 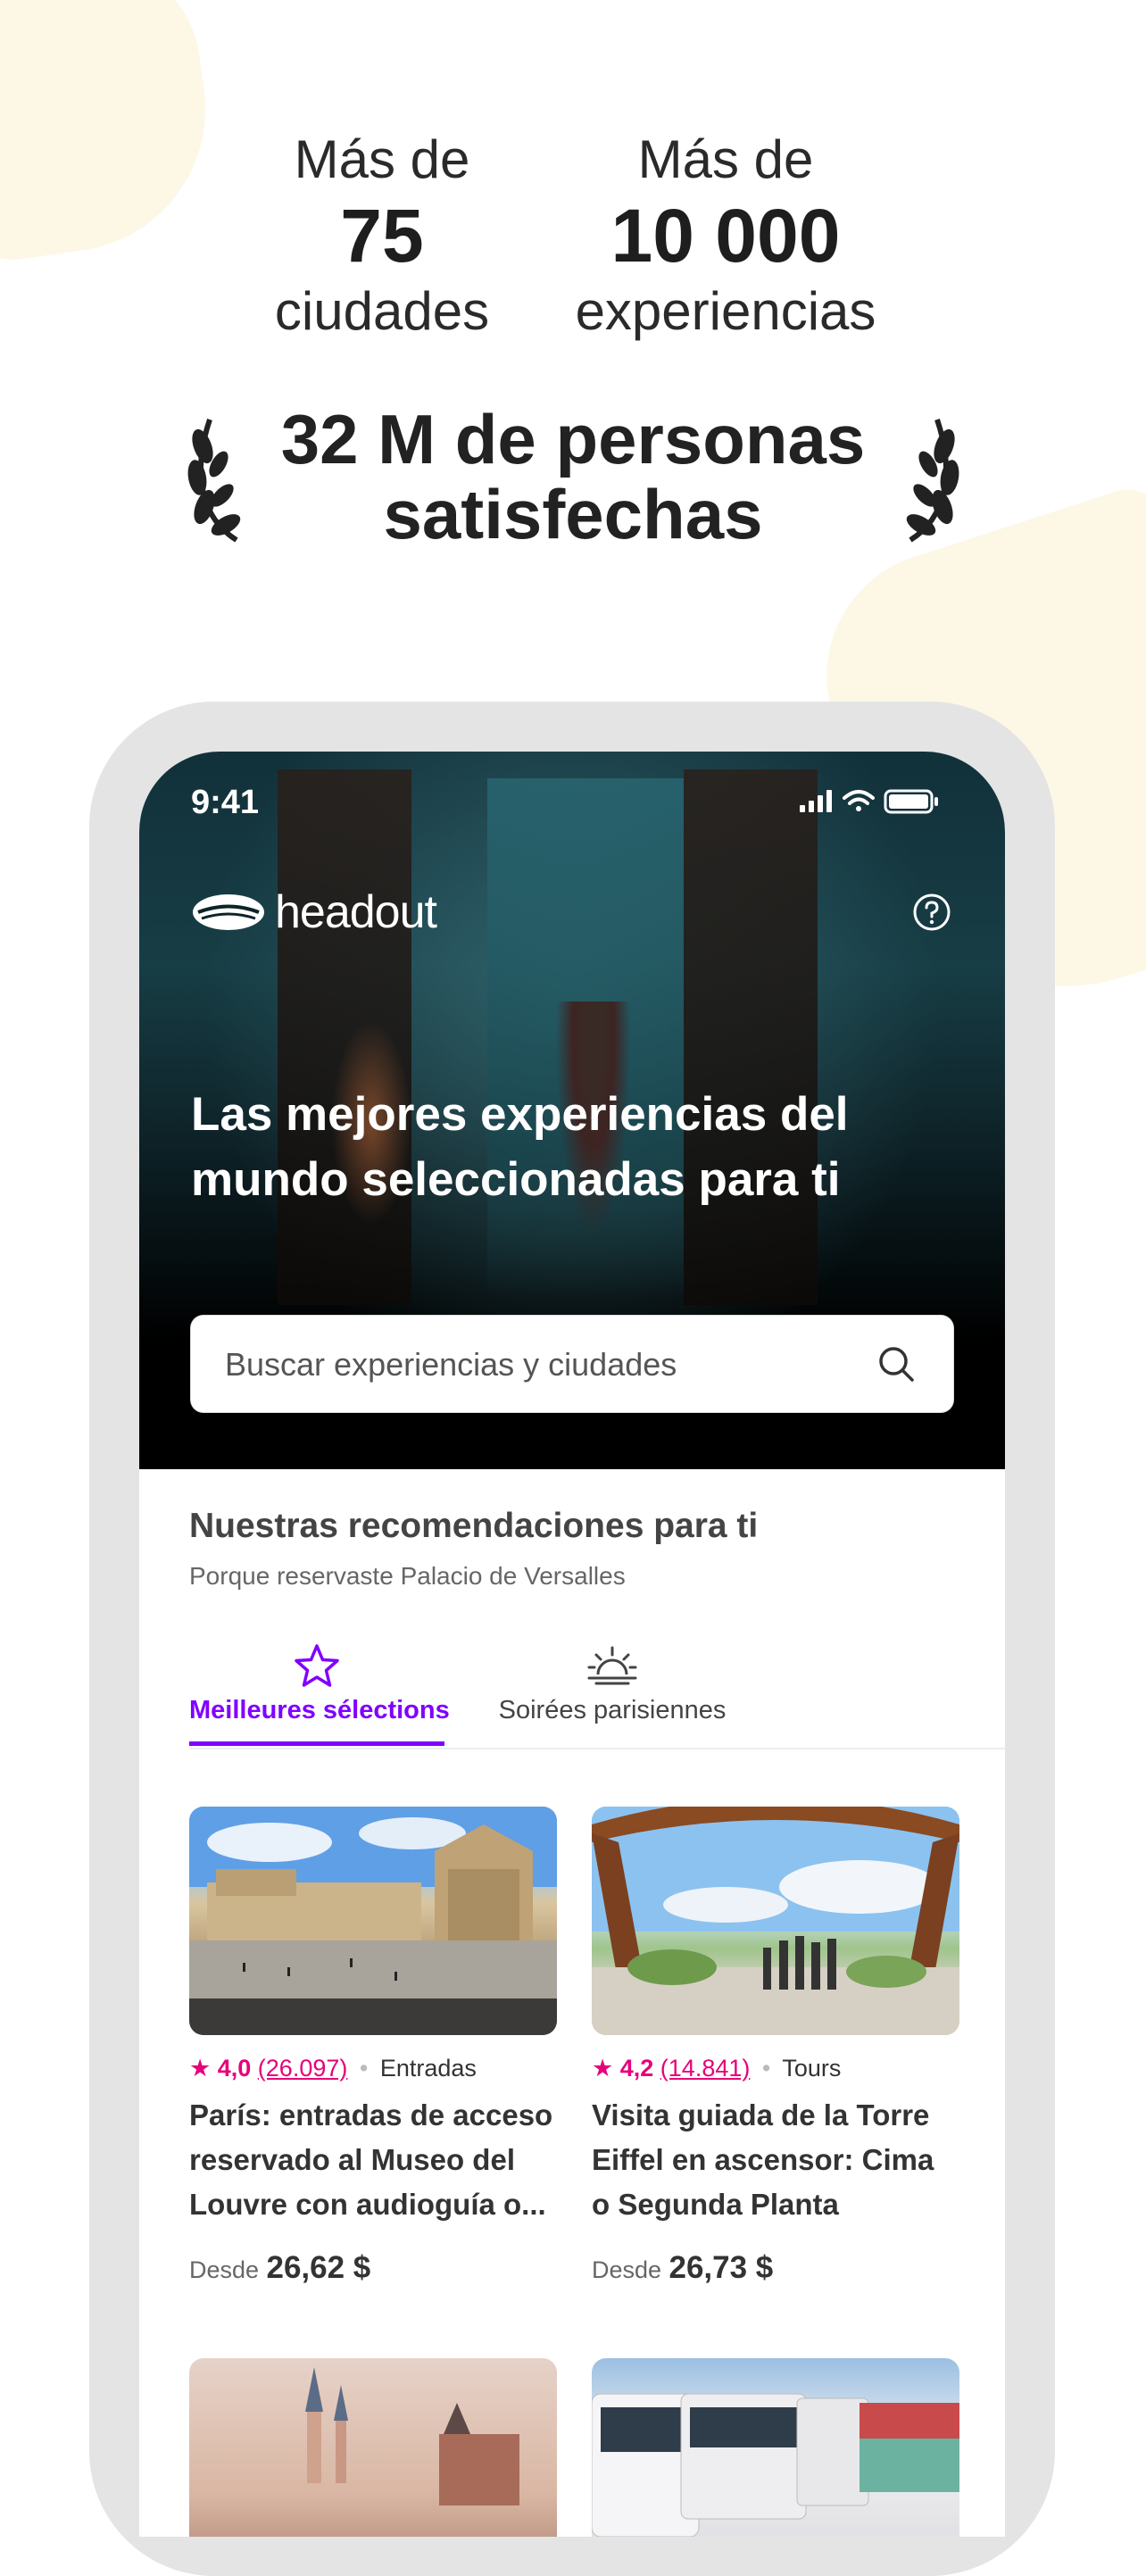 I want to click on price-amount: 26,73 $, so click(x=721, y=2267).